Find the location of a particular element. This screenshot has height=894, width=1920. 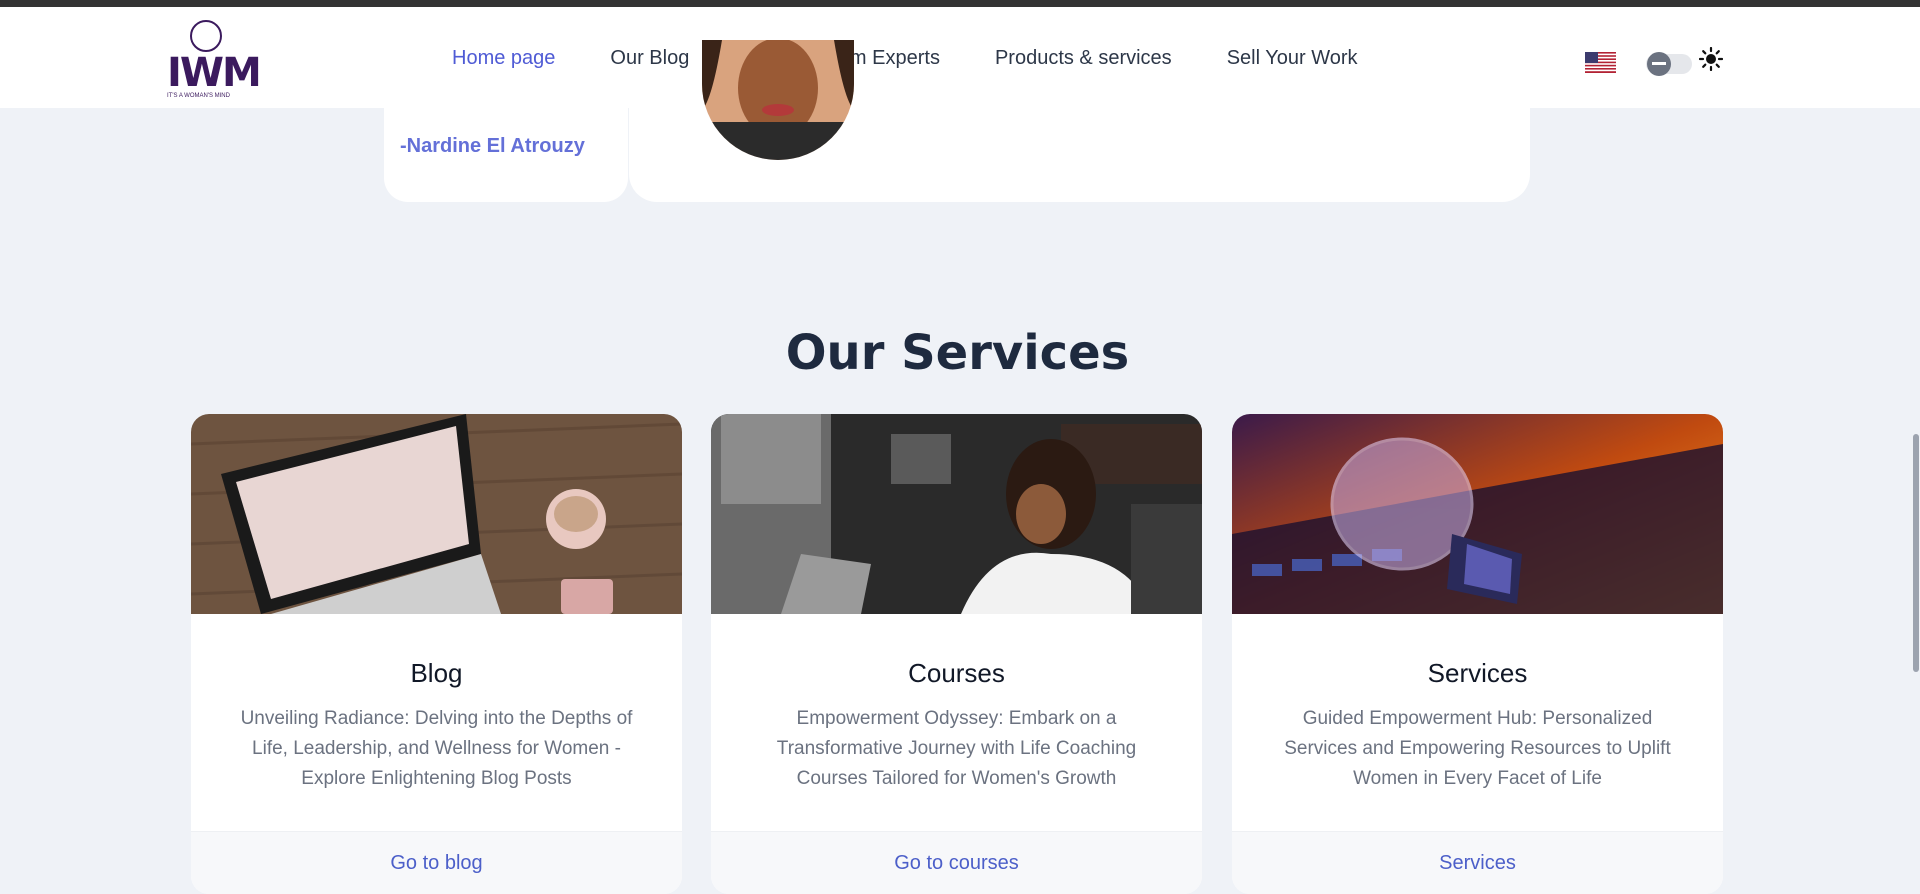

testimonial-author: -Nardine El Atrouzy is located at coordinates (492, 146).